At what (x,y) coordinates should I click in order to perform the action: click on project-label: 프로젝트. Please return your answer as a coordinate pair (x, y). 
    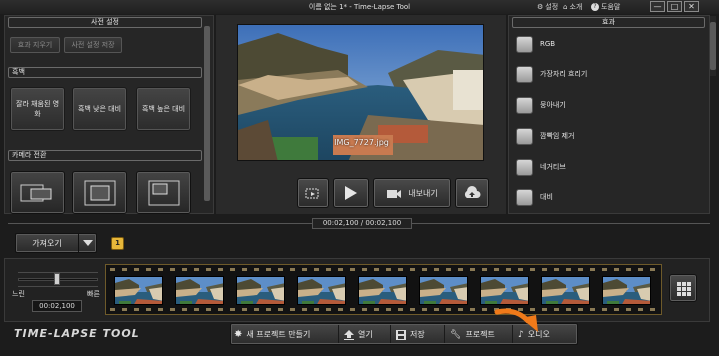
    Looking at the image, I should click on (480, 334).